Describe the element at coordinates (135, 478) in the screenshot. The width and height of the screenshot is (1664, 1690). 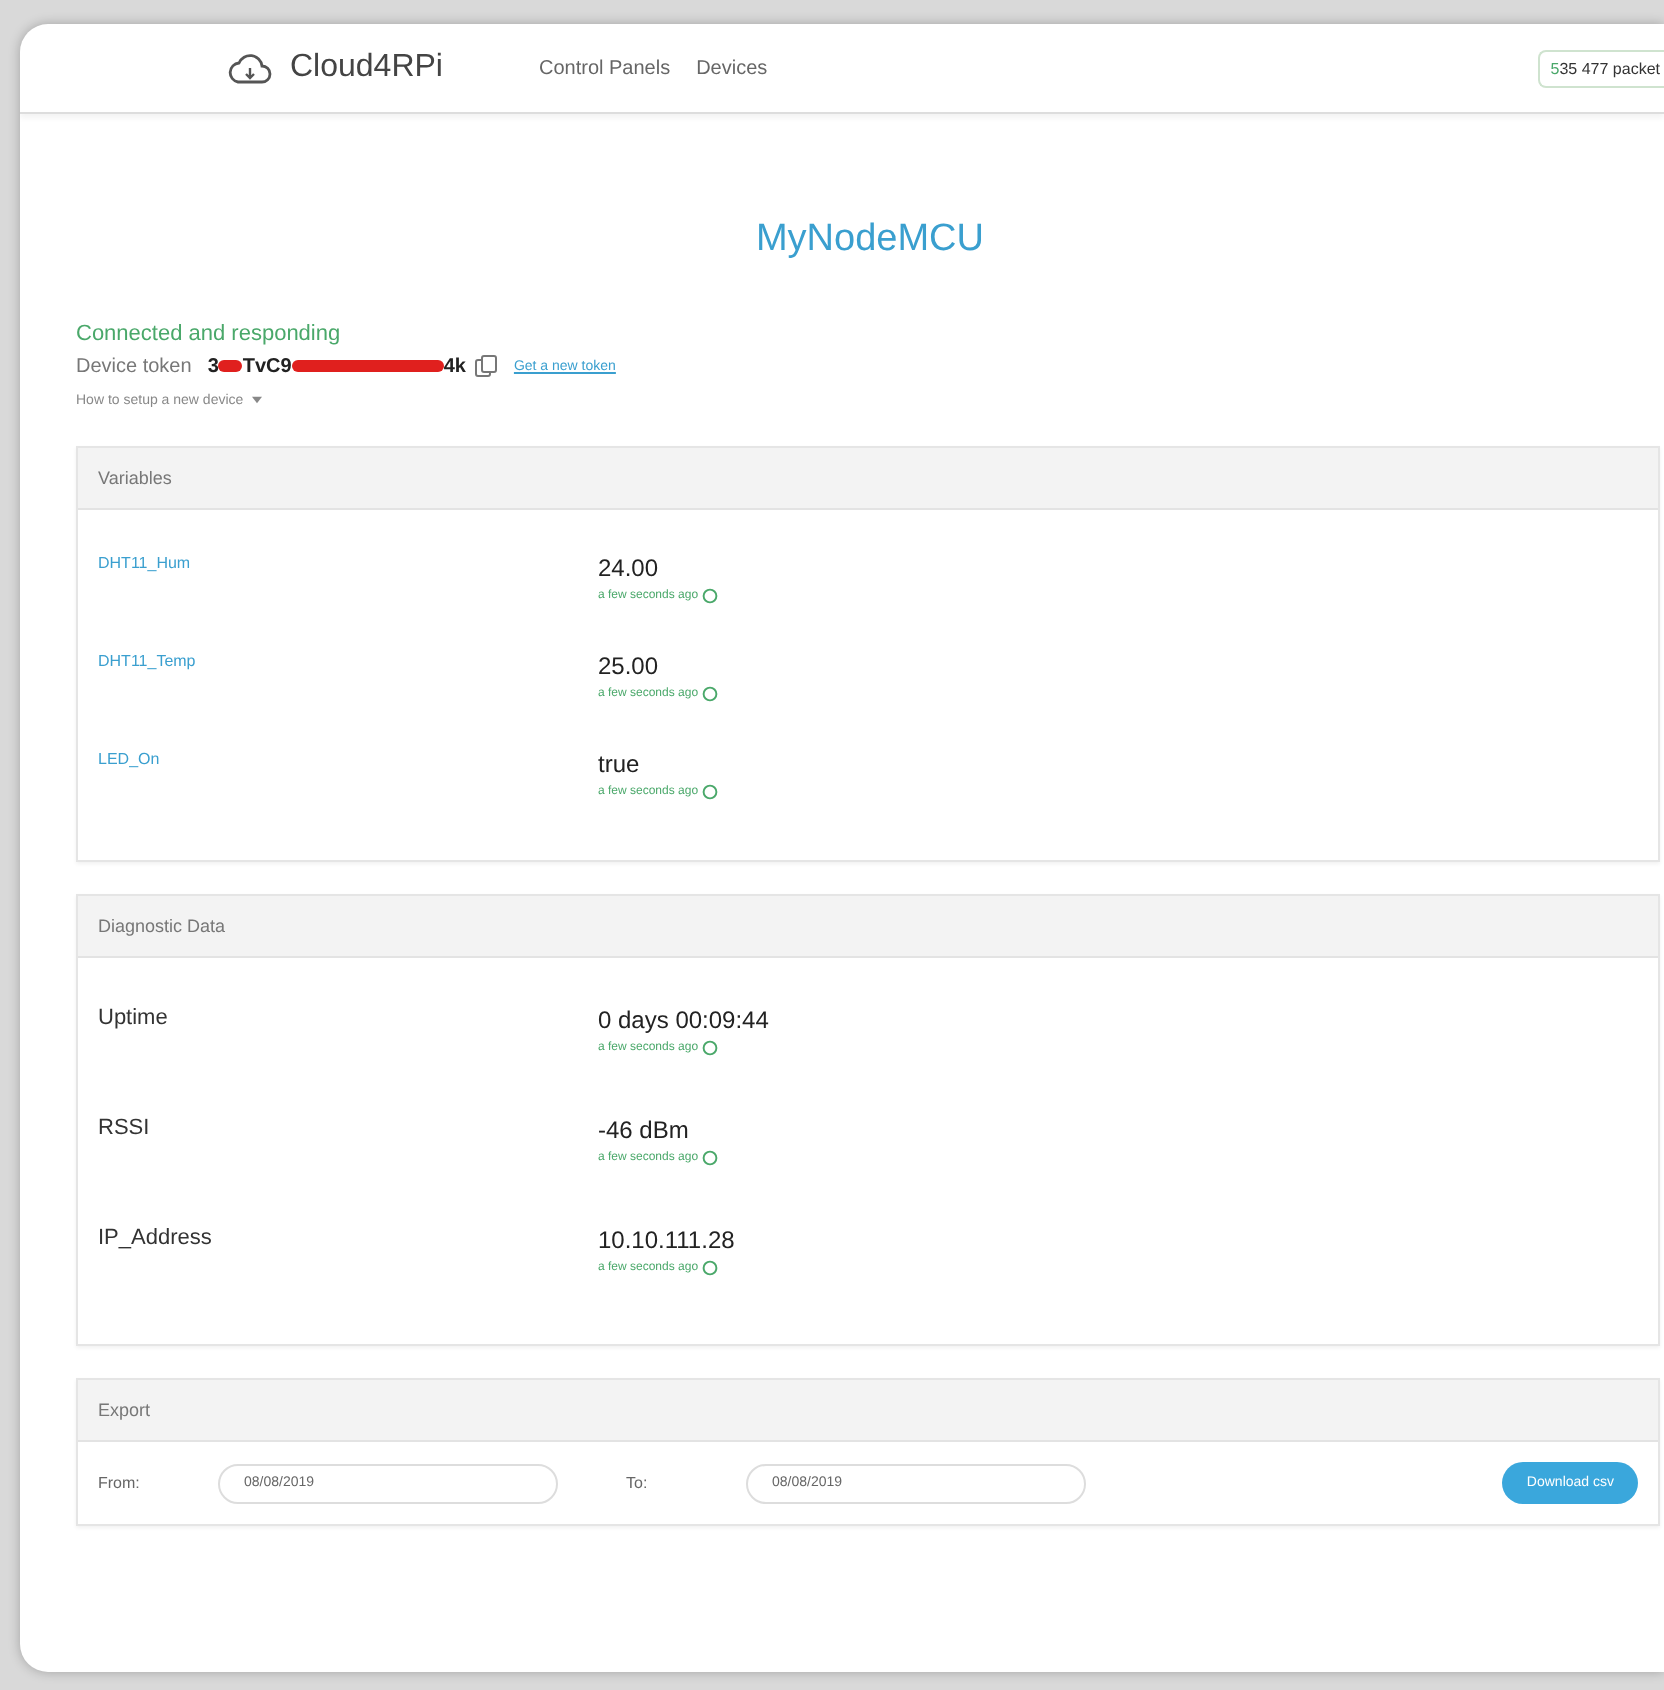
I see `panel-title: Variables` at that location.